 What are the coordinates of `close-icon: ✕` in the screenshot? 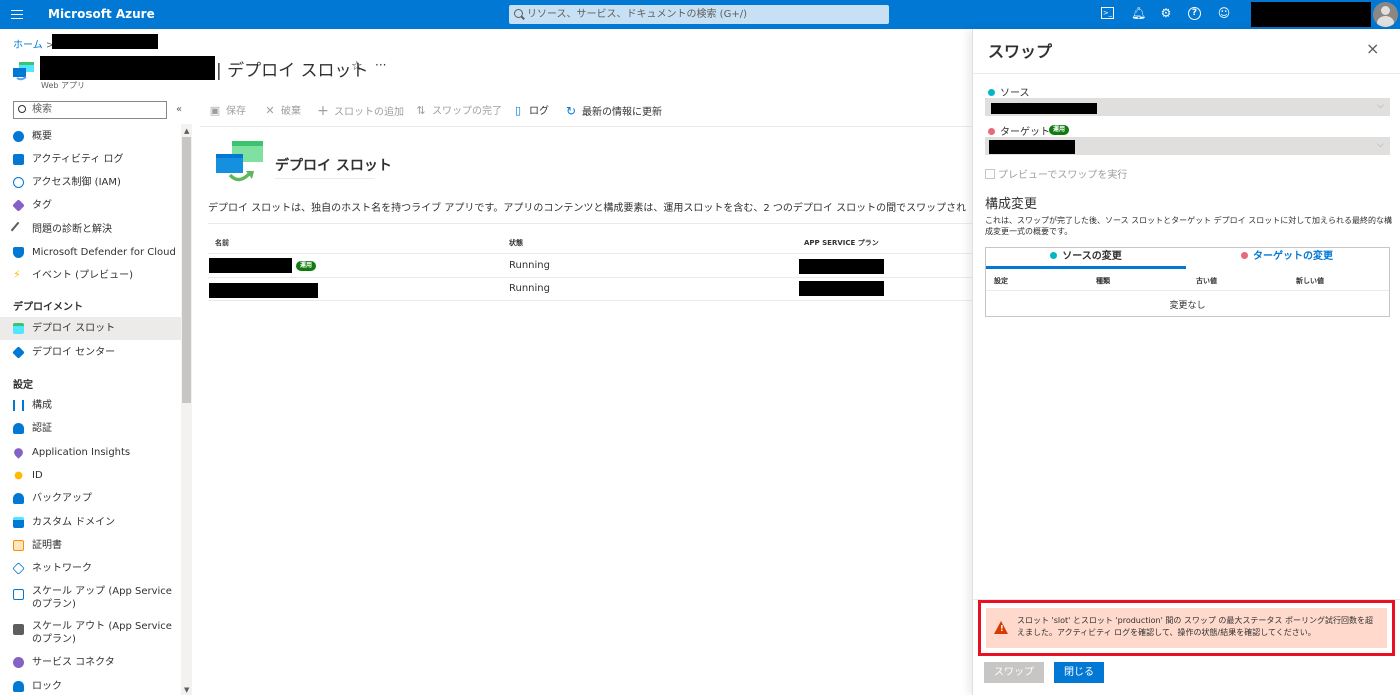 It's located at (270, 110).